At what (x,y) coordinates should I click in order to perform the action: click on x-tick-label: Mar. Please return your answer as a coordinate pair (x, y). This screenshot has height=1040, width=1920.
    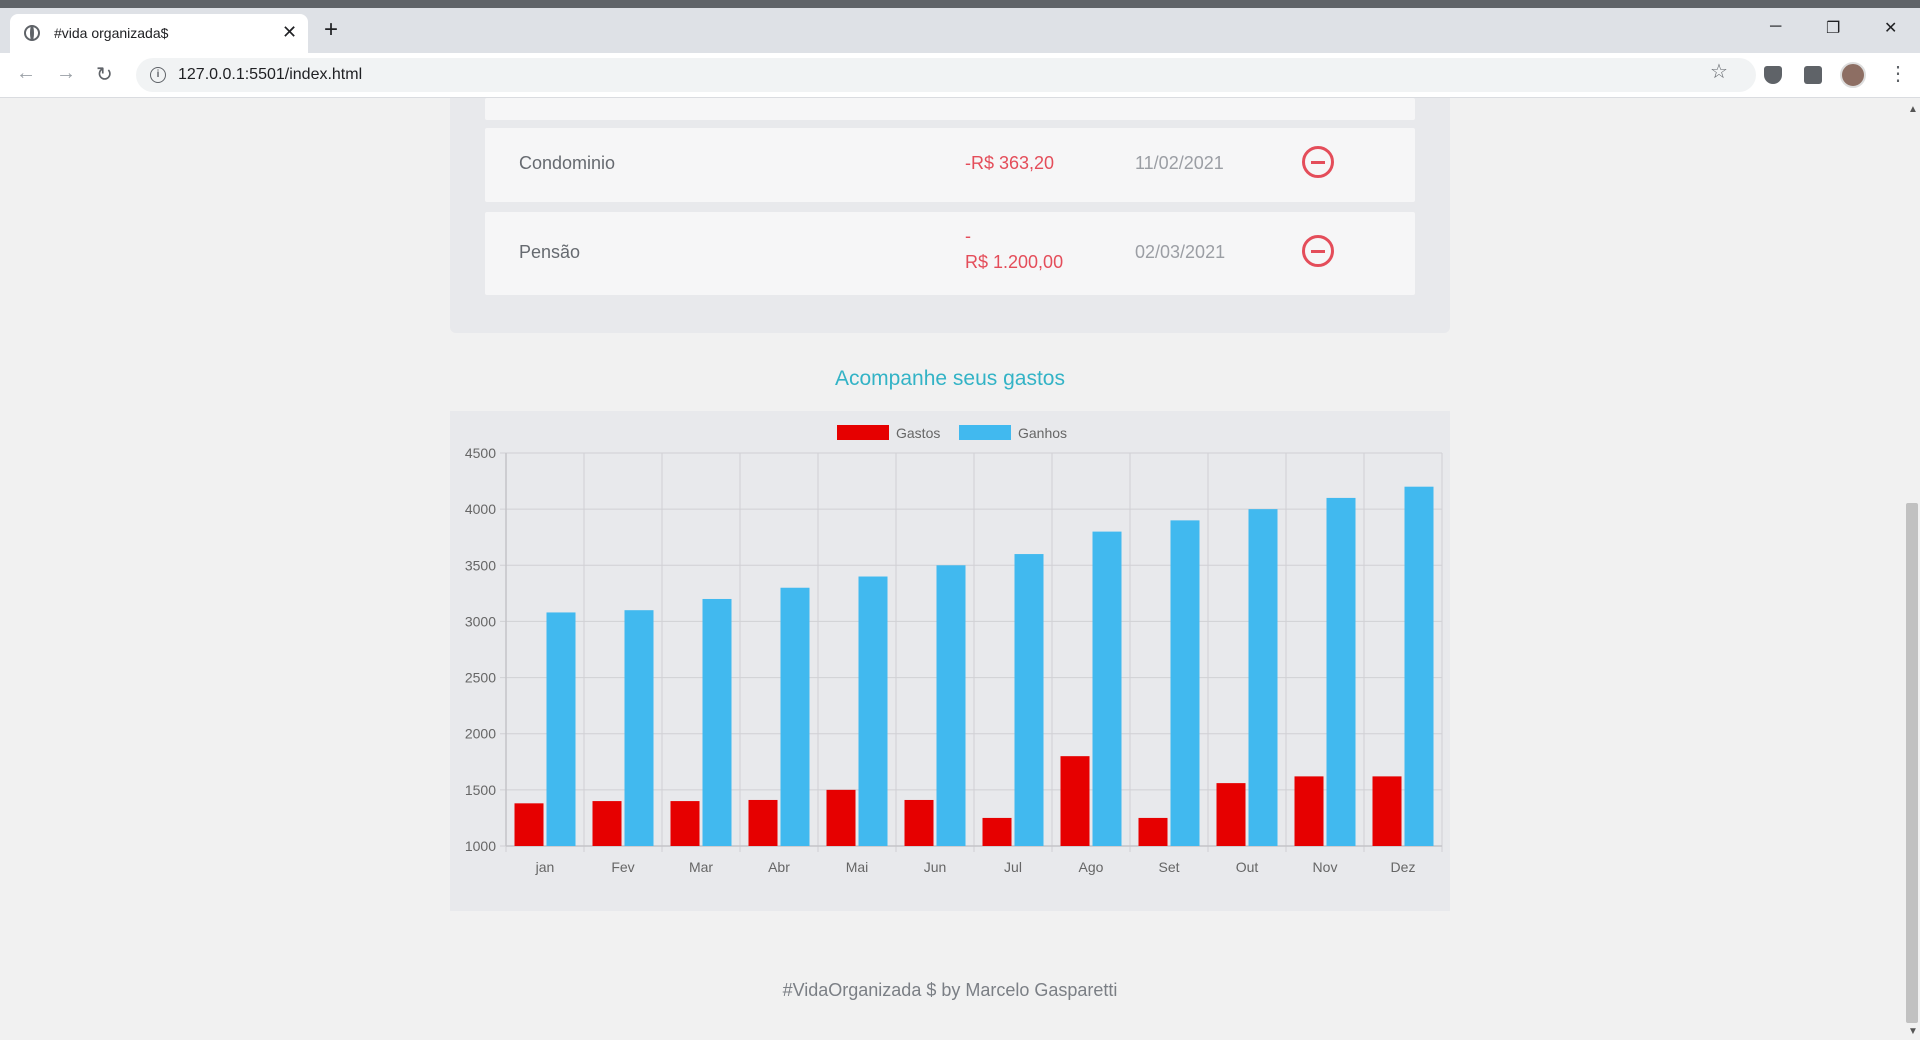
    Looking at the image, I should click on (701, 867).